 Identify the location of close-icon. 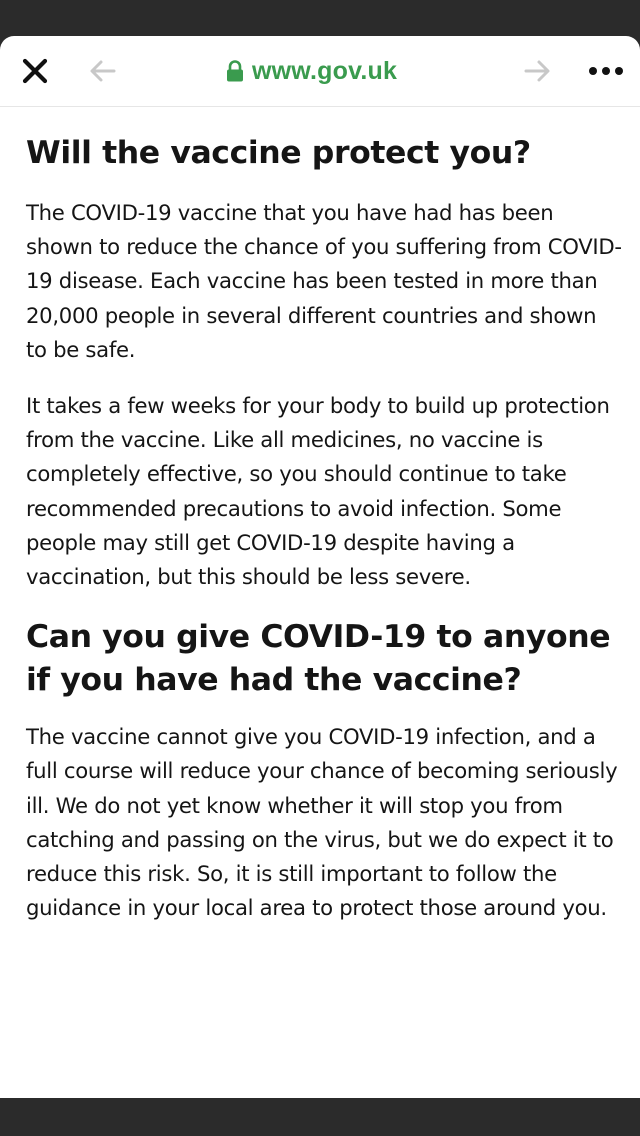
(35, 71).